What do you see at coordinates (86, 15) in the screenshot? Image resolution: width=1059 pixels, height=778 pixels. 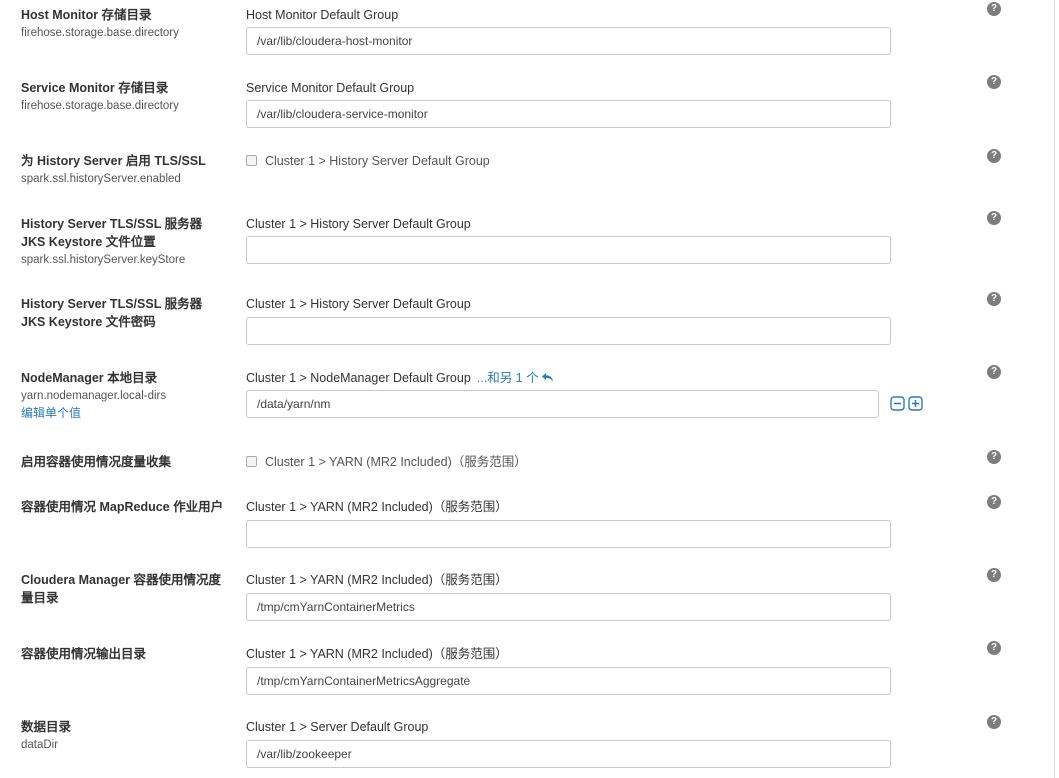 I see `config-label: Host Monitor 存储目录` at bounding box center [86, 15].